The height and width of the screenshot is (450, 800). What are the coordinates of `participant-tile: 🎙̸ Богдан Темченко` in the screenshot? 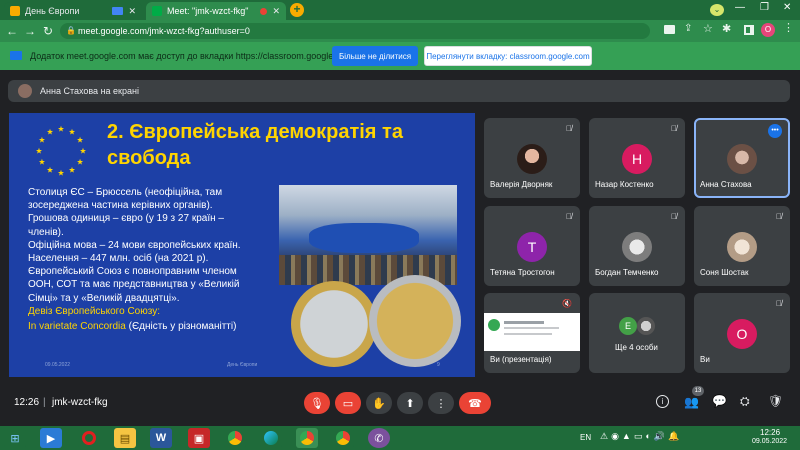 It's located at (637, 246).